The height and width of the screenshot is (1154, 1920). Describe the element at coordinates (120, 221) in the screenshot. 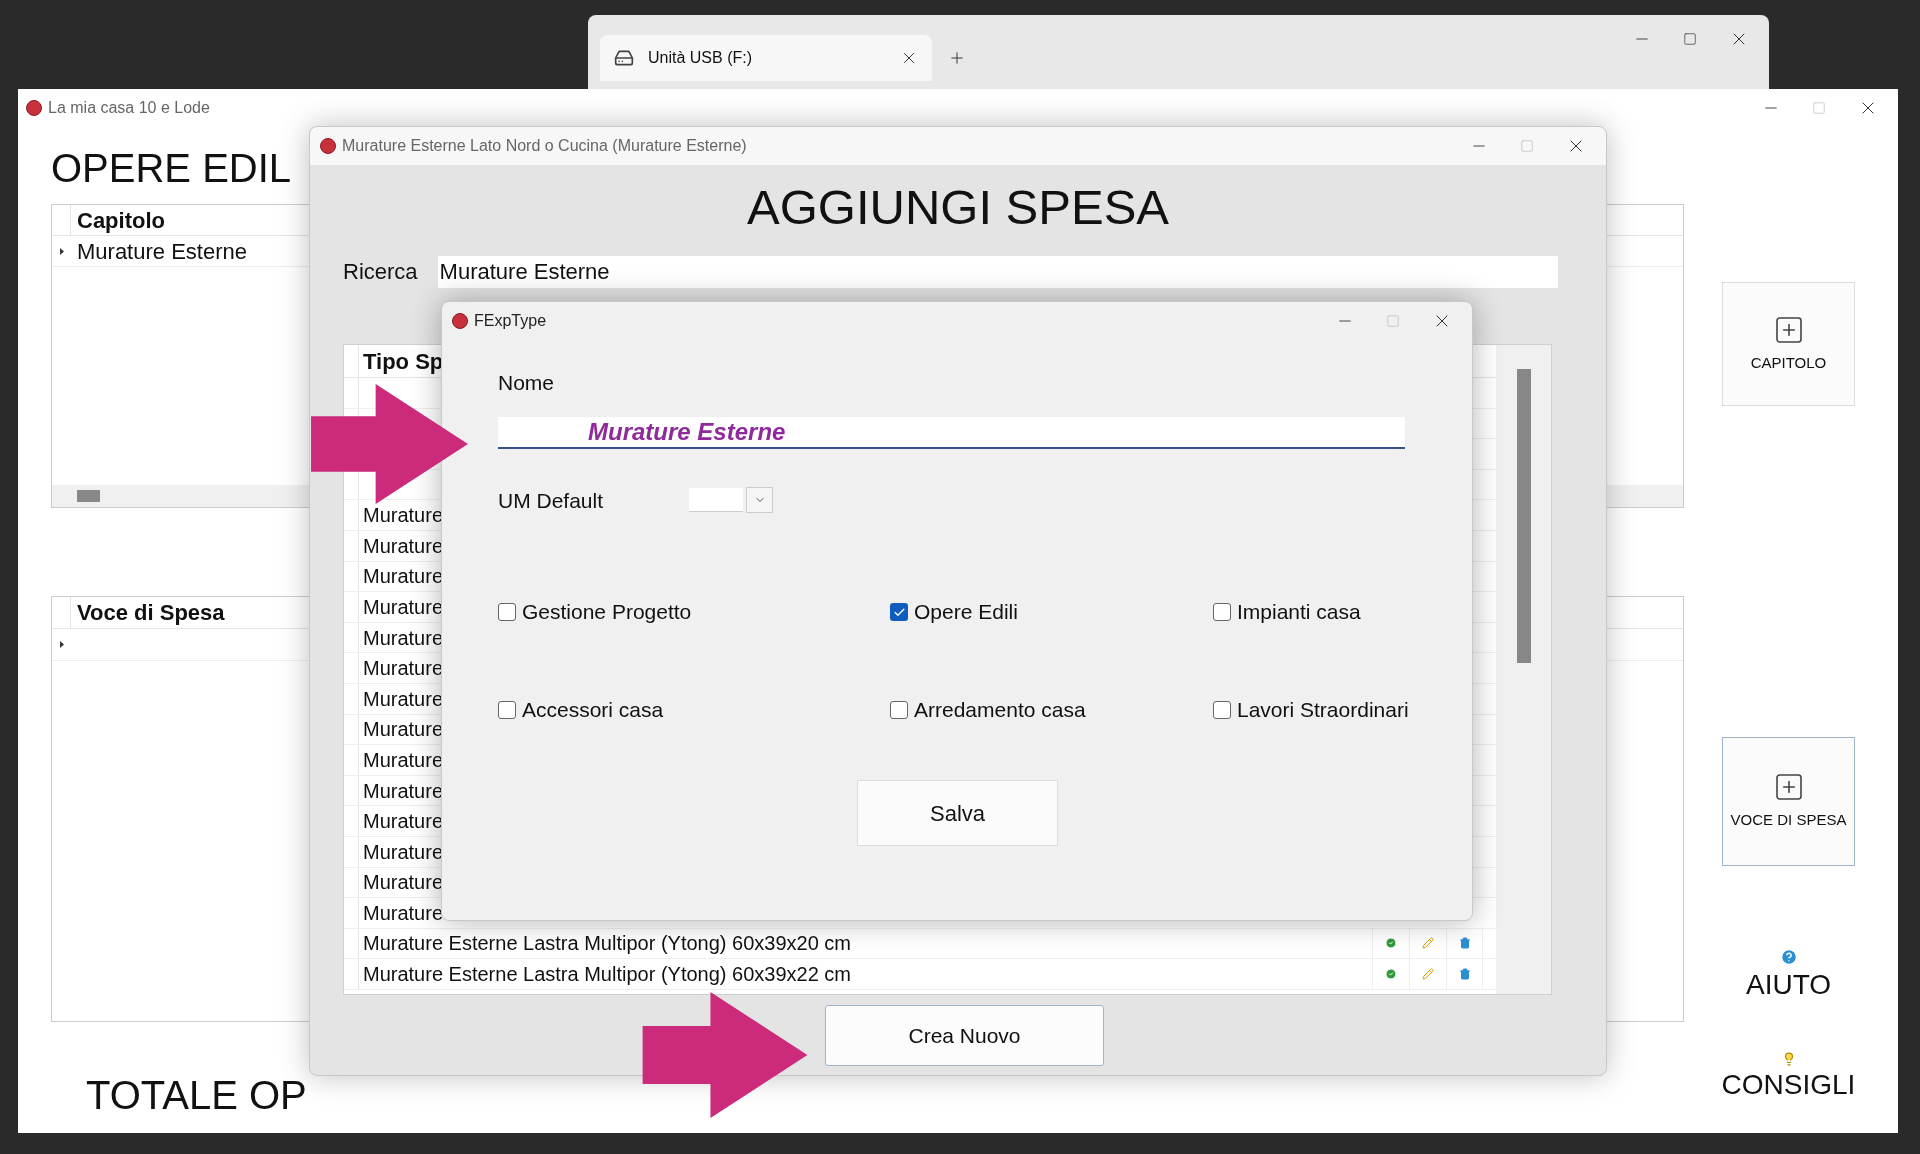

I see `column-header: Capitolo` at that location.